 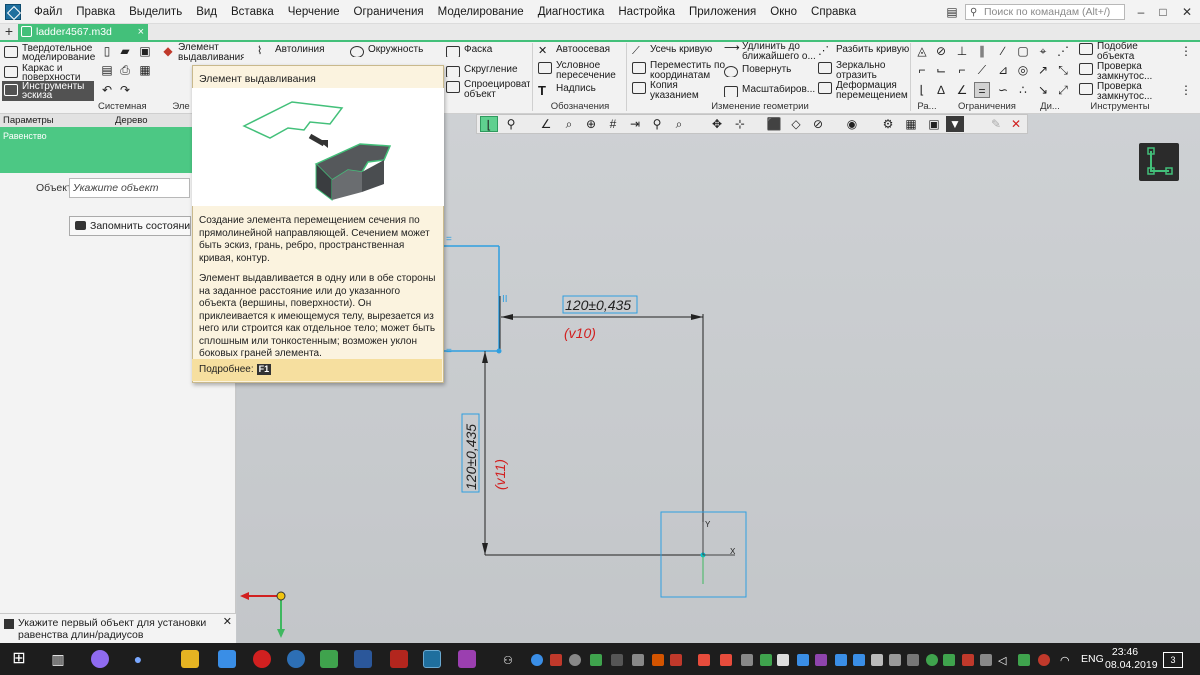 What do you see at coordinates (1043, 90) in the screenshot?
I see `diag3-icon: ↘` at bounding box center [1043, 90].